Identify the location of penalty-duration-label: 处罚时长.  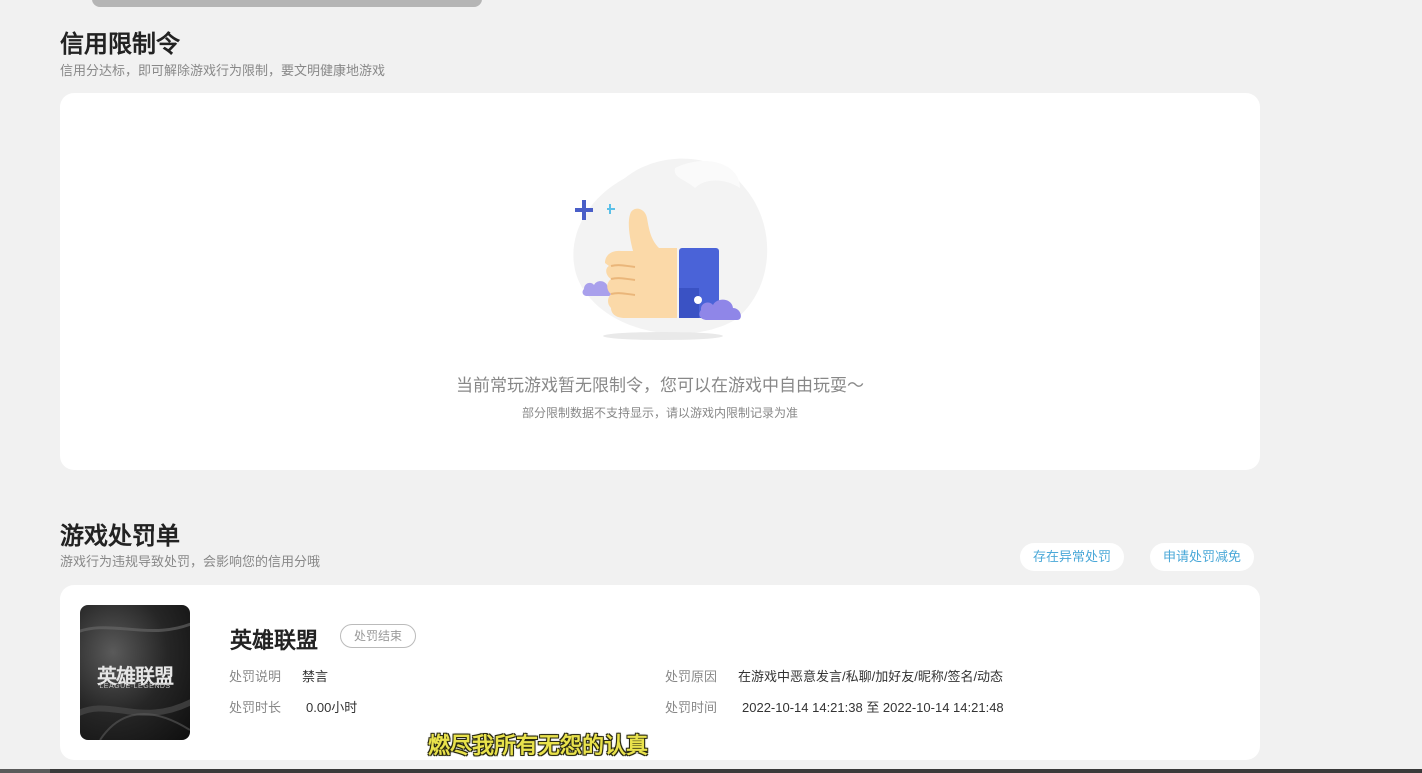
(255, 707).